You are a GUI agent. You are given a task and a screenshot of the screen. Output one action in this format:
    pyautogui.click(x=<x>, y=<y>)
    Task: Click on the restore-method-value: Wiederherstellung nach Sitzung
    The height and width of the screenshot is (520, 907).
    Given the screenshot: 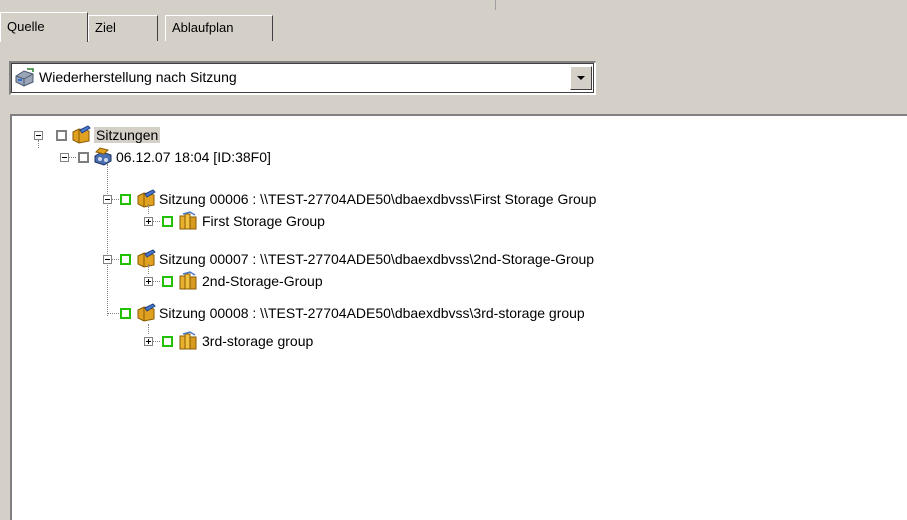 What is the action you would take?
    pyautogui.click(x=138, y=77)
    